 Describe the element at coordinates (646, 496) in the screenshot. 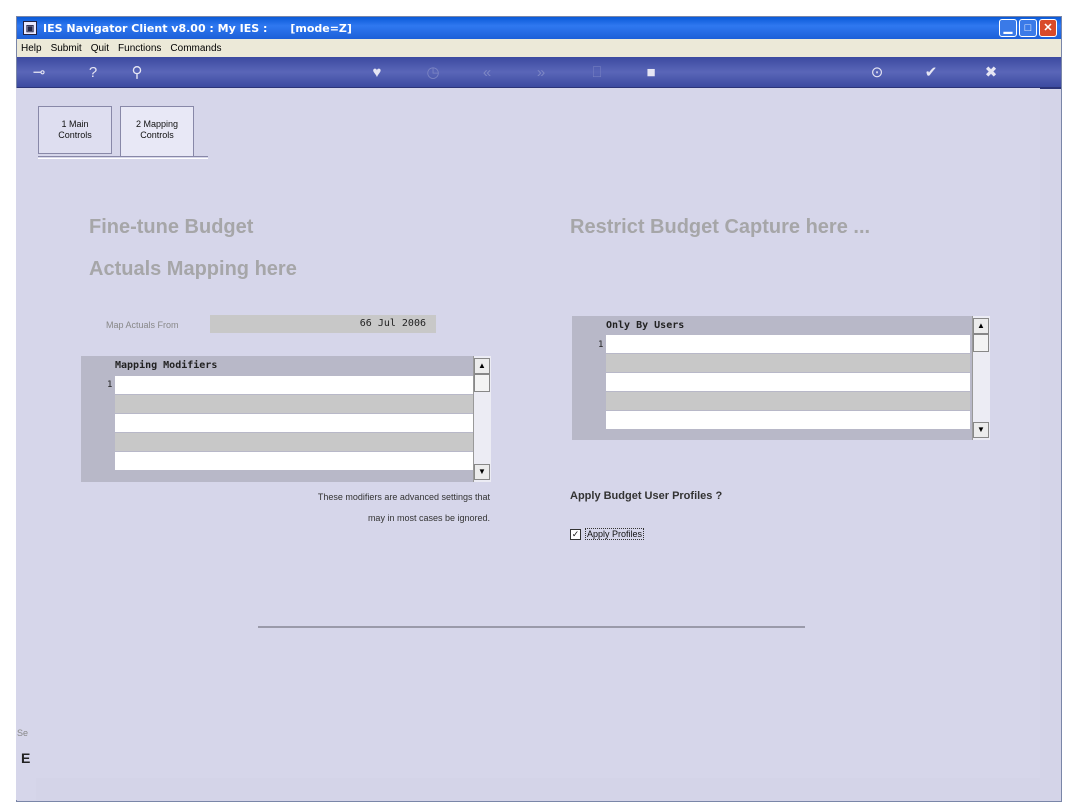

I see `apply-profiles-heading: Apply Budget User Profiles ?` at that location.